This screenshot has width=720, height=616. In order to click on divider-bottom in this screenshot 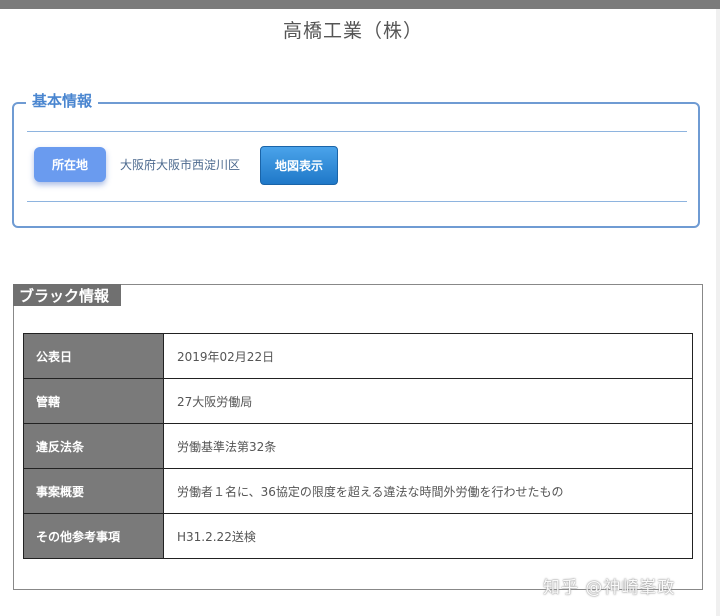, I will do `click(357, 201)`.